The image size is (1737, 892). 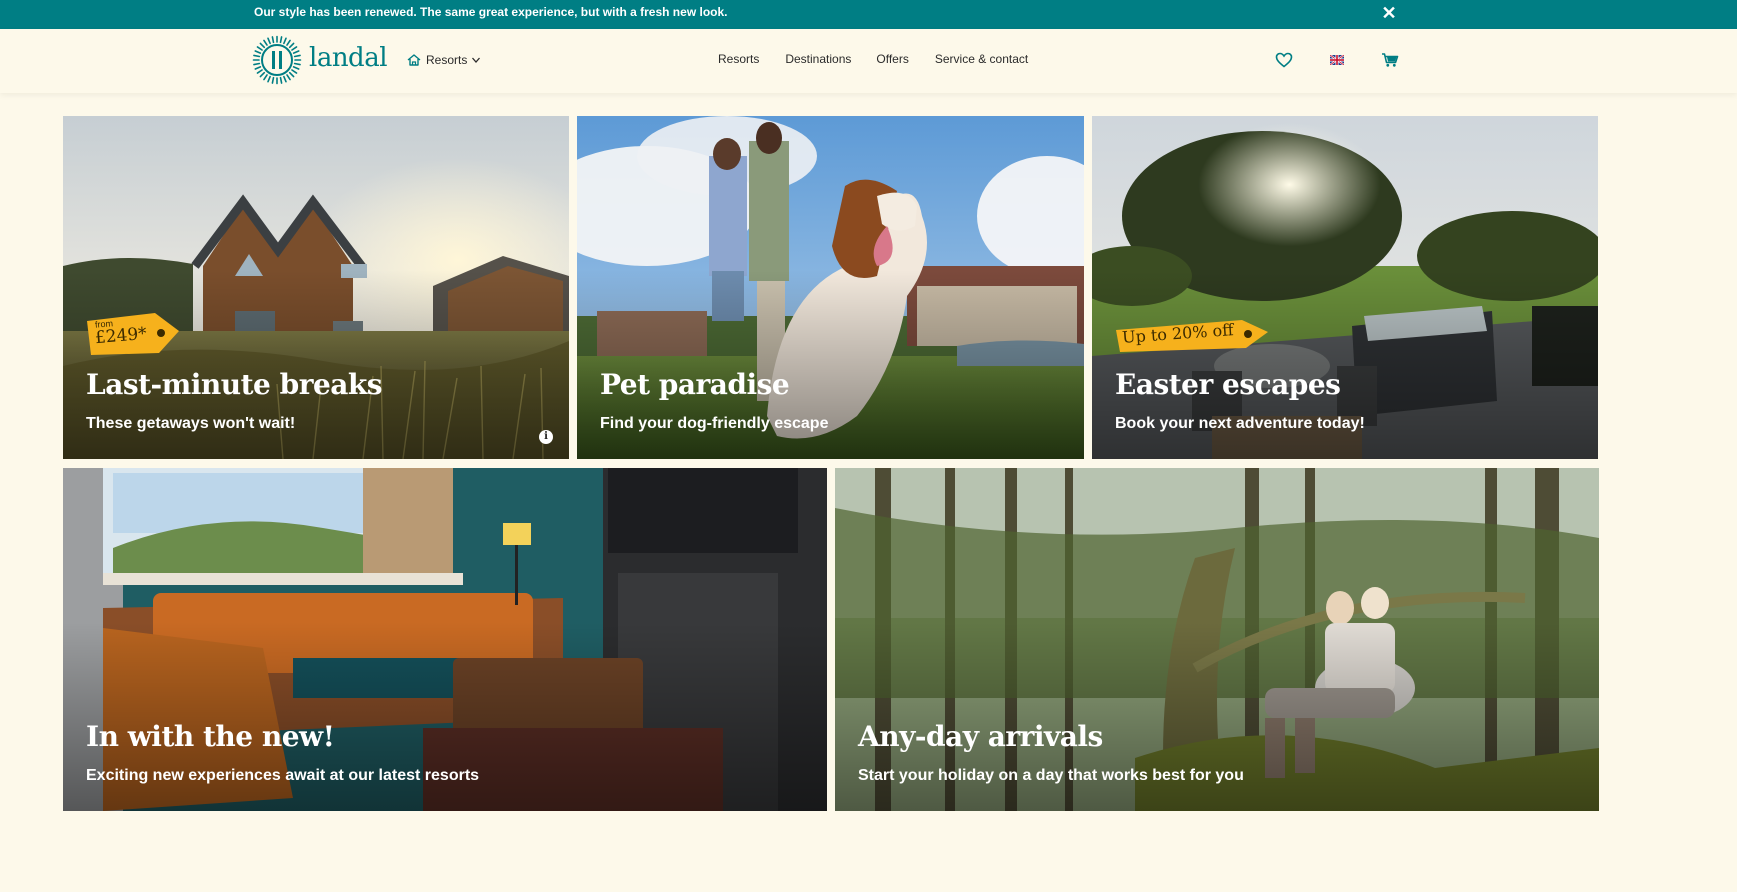 I want to click on uk-flag-icon, so click(x=1337, y=60).